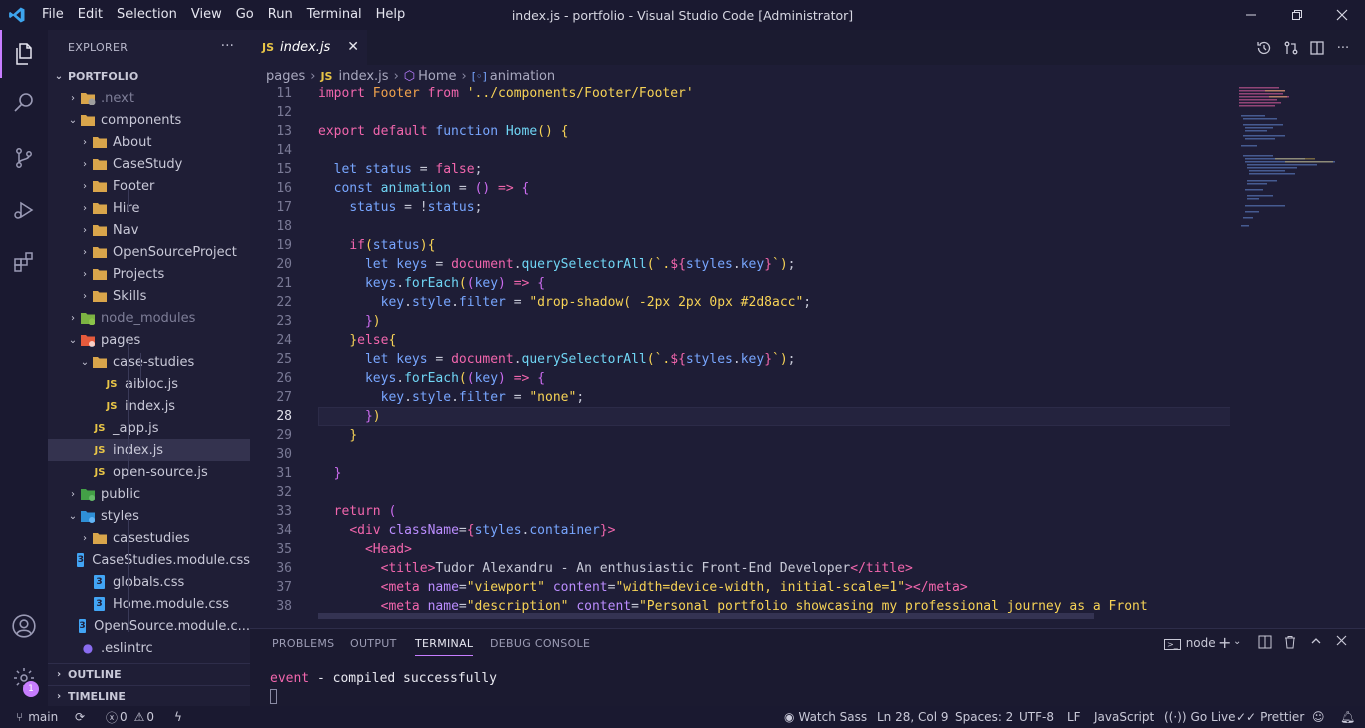 Image resolution: width=1365 pixels, height=728 pixels. I want to click on search-icon, so click(24, 102).